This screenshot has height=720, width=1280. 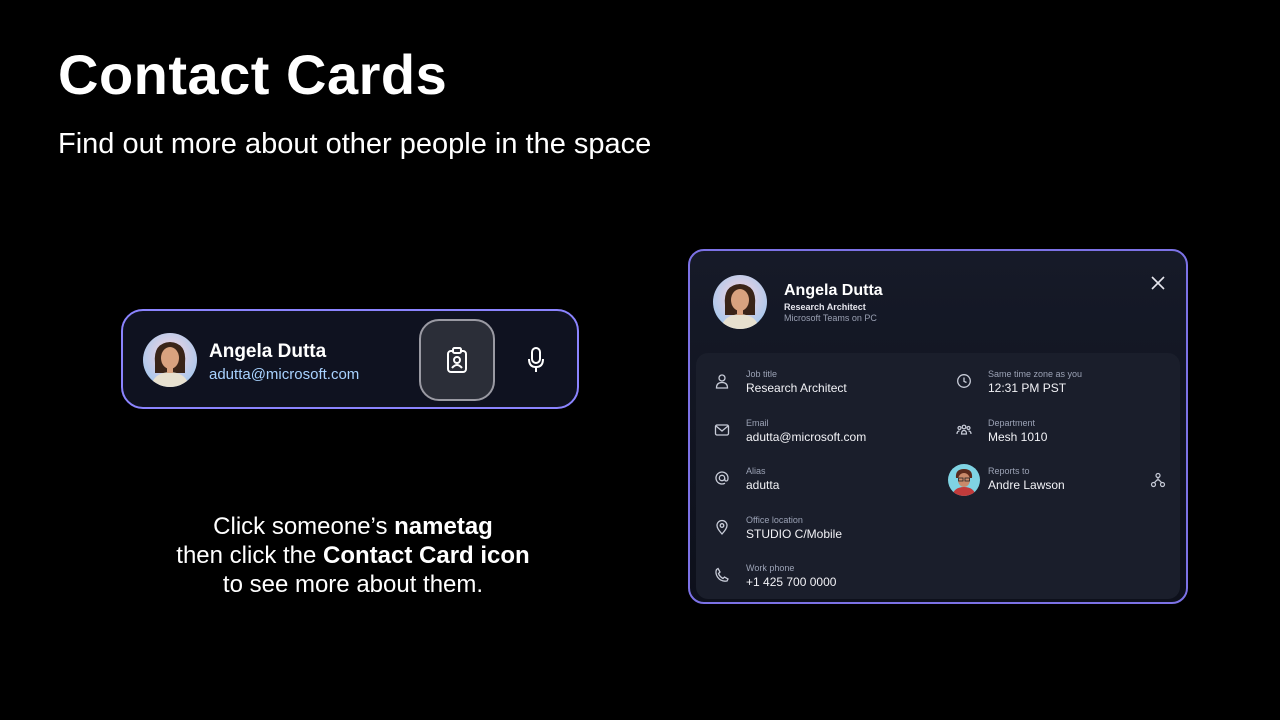 I want to click on instructions-contact-card: Contact Card icon, so click(x=426, y=555).